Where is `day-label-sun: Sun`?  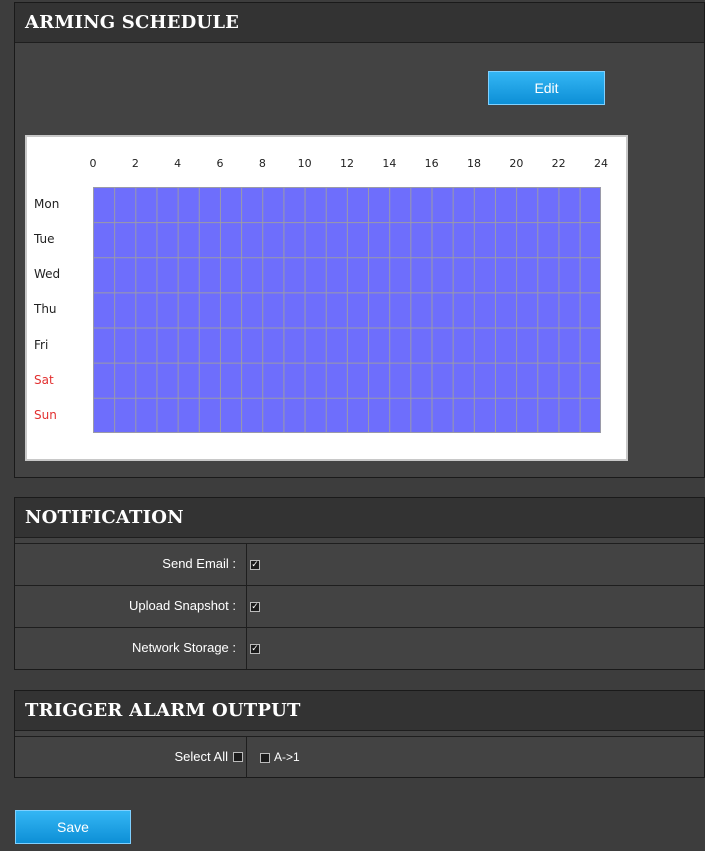 day-label-sun: Sun is located at coordinates (45, 414).